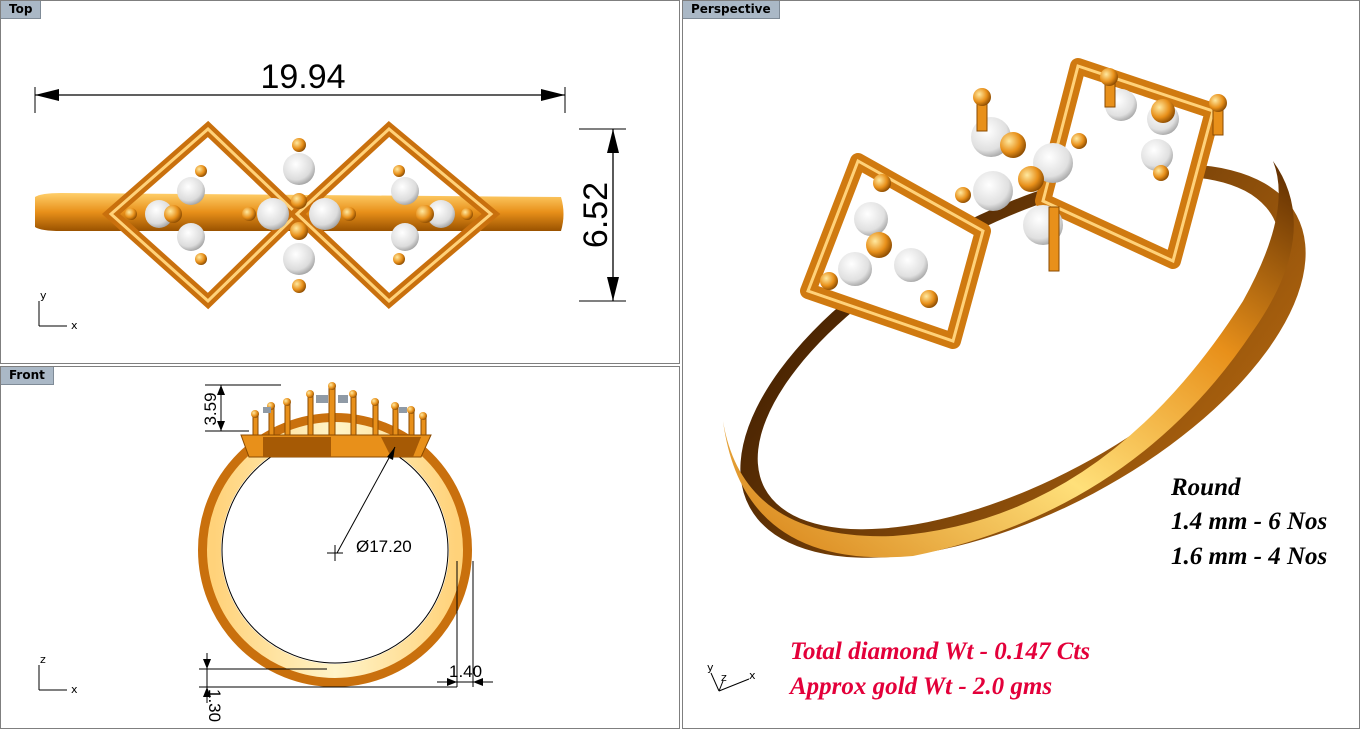 This screenshot has width=1360, height=729. Describe the element at coordinates (940, 651) in the screenshot. I see `total-diamond-weight: Total diamond Wt - 0.147 Cts` at that location.